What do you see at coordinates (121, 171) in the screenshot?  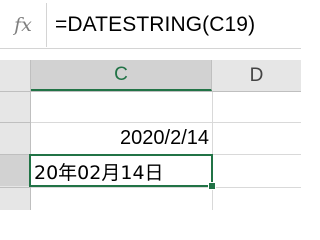 I see `cell-c20-active: 20年02月14日` at bounding box center [121, 171].